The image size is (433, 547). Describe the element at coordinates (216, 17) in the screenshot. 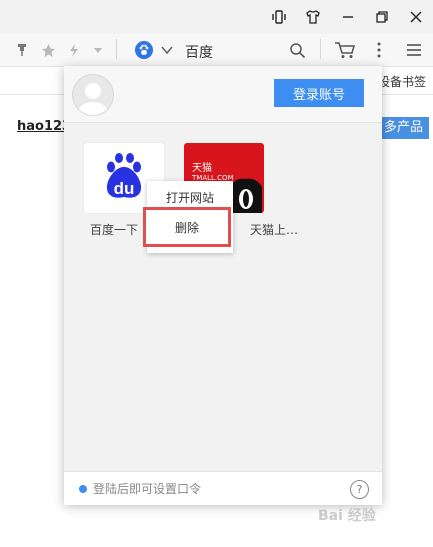

I see `title-bar` at that location.